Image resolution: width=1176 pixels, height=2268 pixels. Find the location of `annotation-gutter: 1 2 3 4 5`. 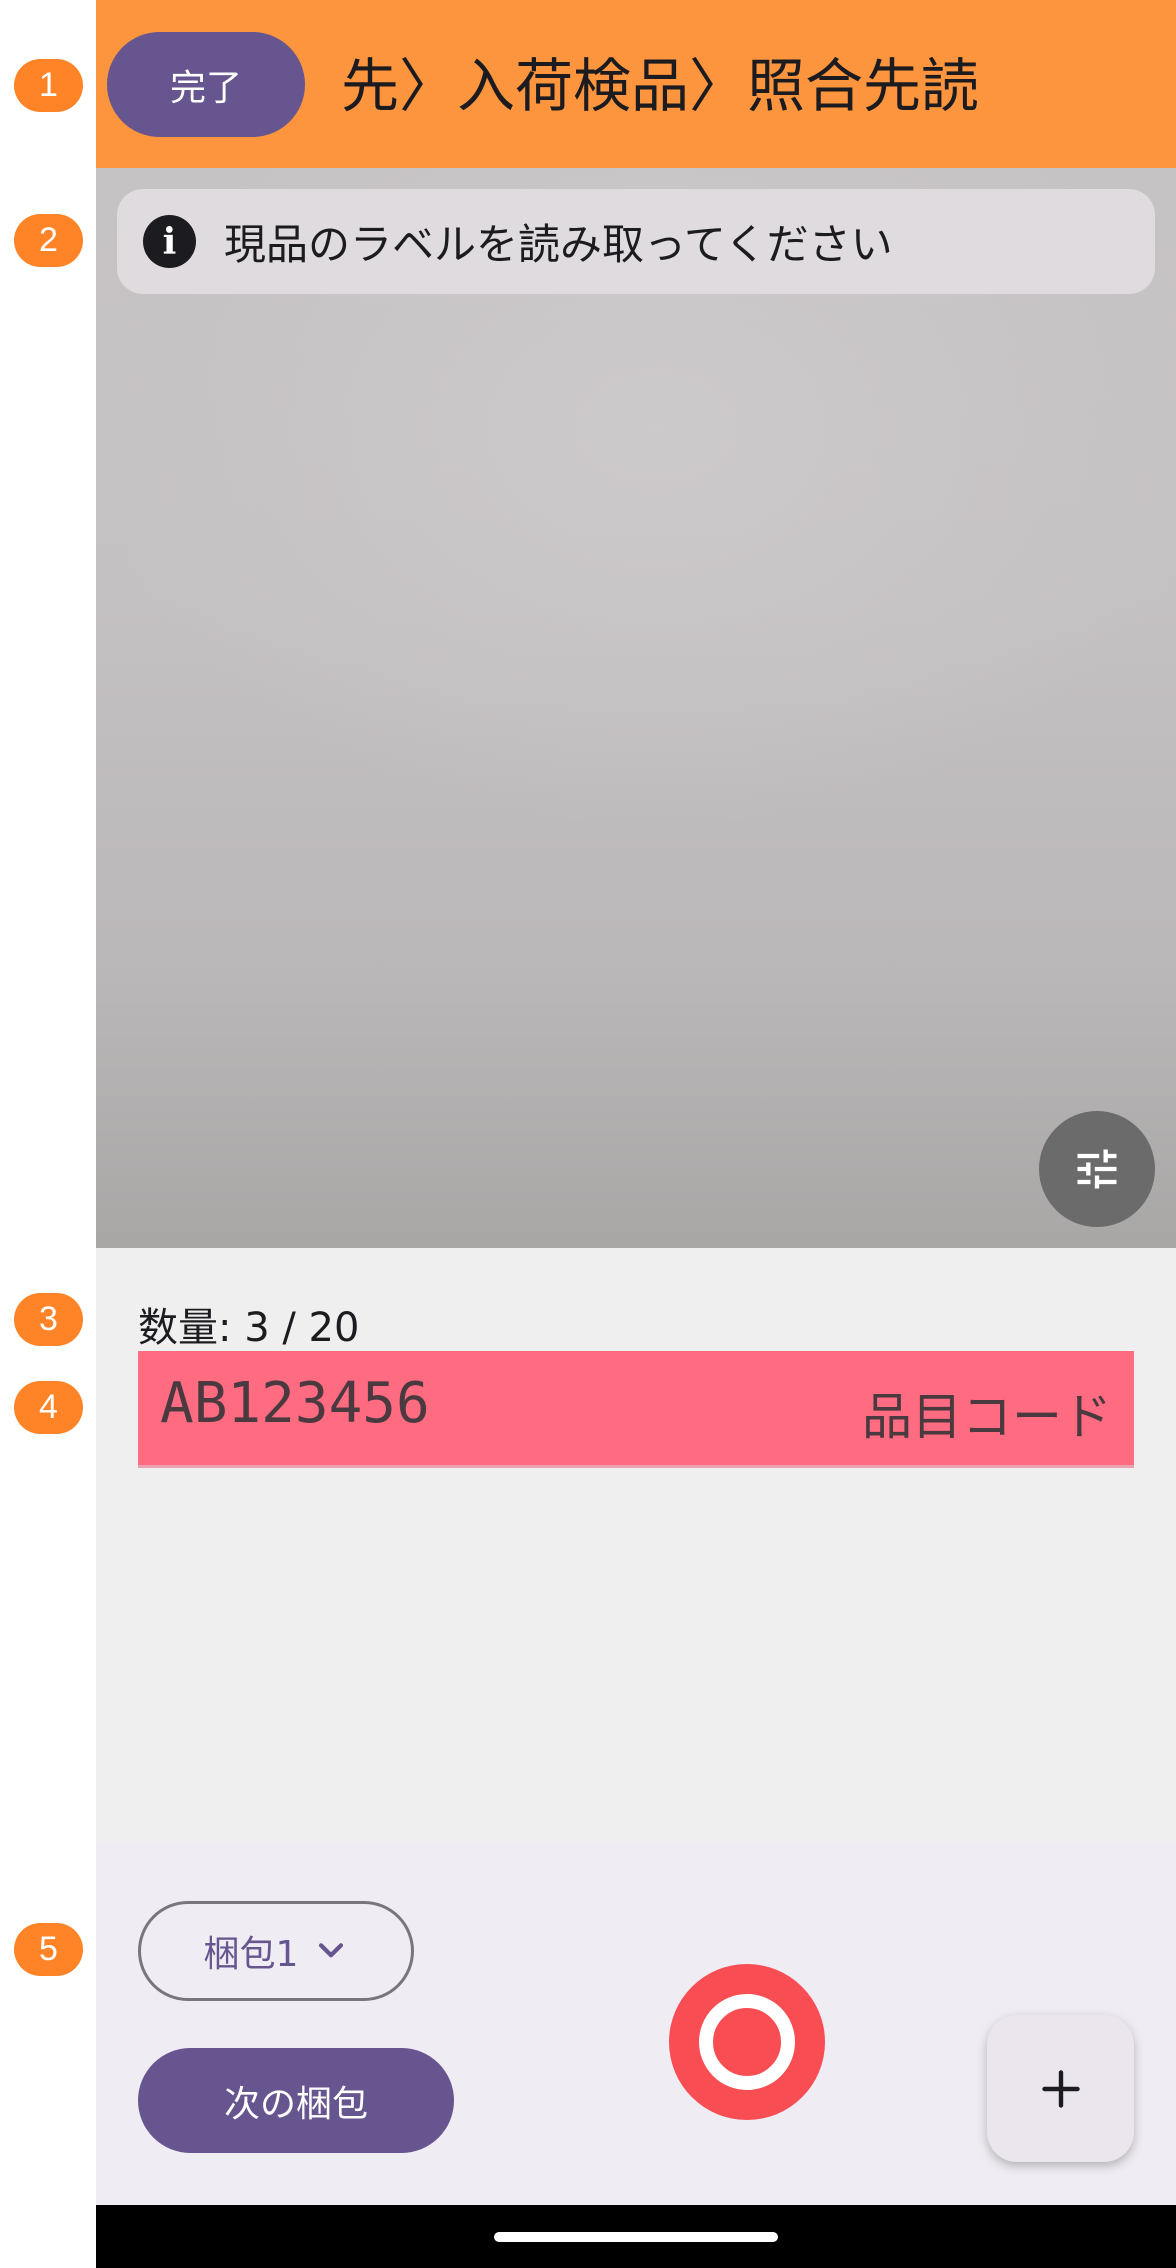

annotation-gutter: 1 2 3 4 5 is located at coordinates (48, 1134).